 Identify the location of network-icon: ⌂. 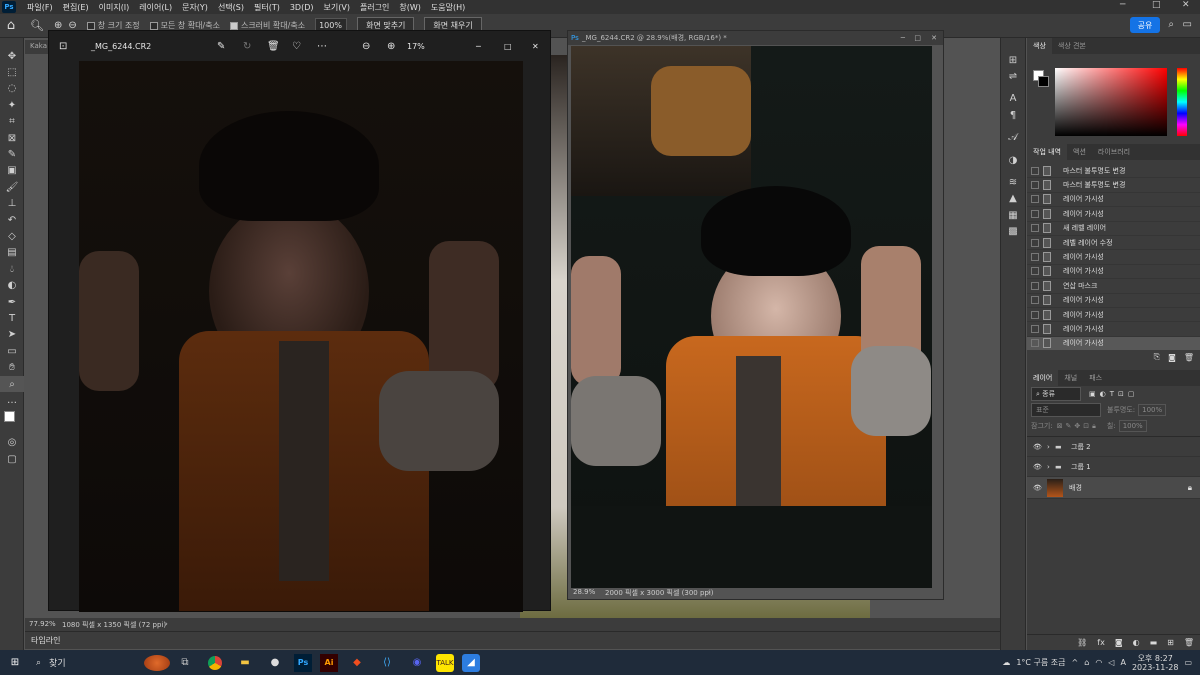
(1086, 662).